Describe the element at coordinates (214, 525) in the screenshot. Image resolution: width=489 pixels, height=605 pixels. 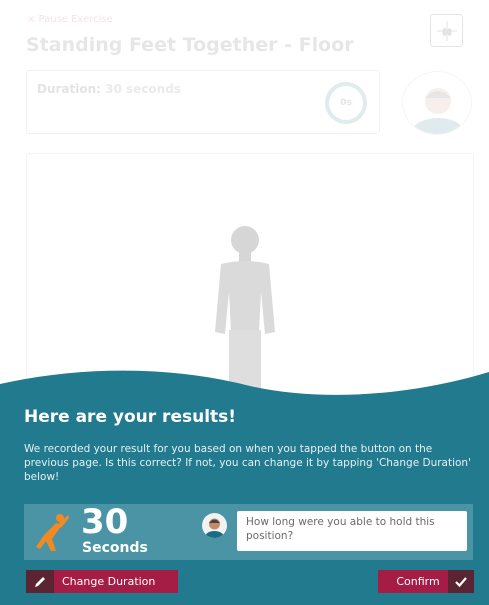
I see `assistant-avatar` at that location.